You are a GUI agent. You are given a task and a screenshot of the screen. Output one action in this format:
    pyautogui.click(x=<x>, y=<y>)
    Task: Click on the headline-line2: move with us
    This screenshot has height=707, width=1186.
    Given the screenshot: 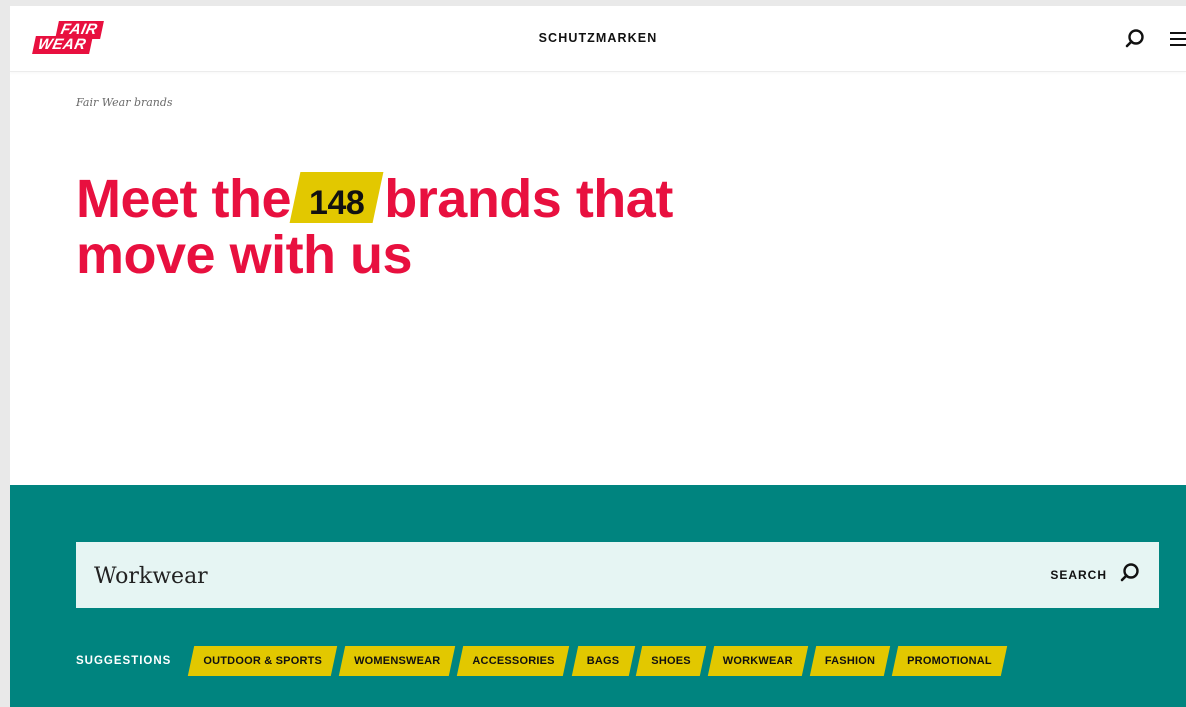 What is the action you would take?
    pyautogui.click(x=244, y=255)
    